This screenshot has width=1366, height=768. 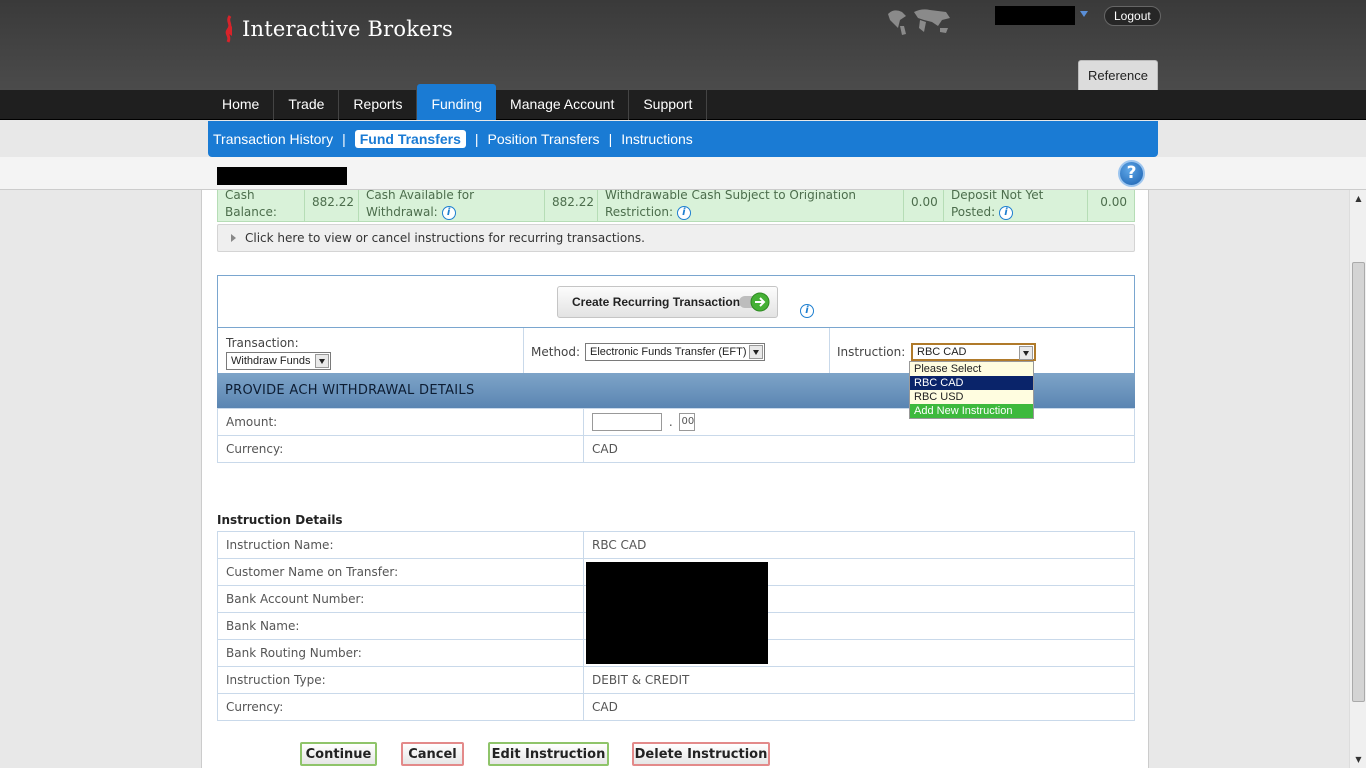 What do you see at coordinates (571, 205) in the screenshot?
I see `cash-available-value: 882.22` at bounding box center [571, 205].